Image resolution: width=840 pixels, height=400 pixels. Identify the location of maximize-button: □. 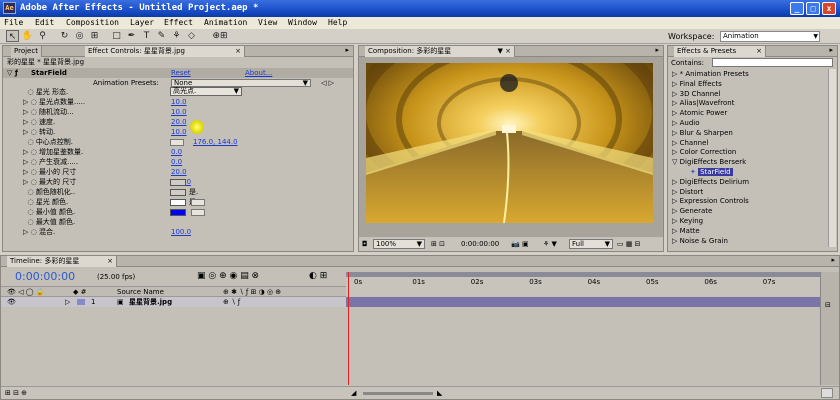
(813, 8).